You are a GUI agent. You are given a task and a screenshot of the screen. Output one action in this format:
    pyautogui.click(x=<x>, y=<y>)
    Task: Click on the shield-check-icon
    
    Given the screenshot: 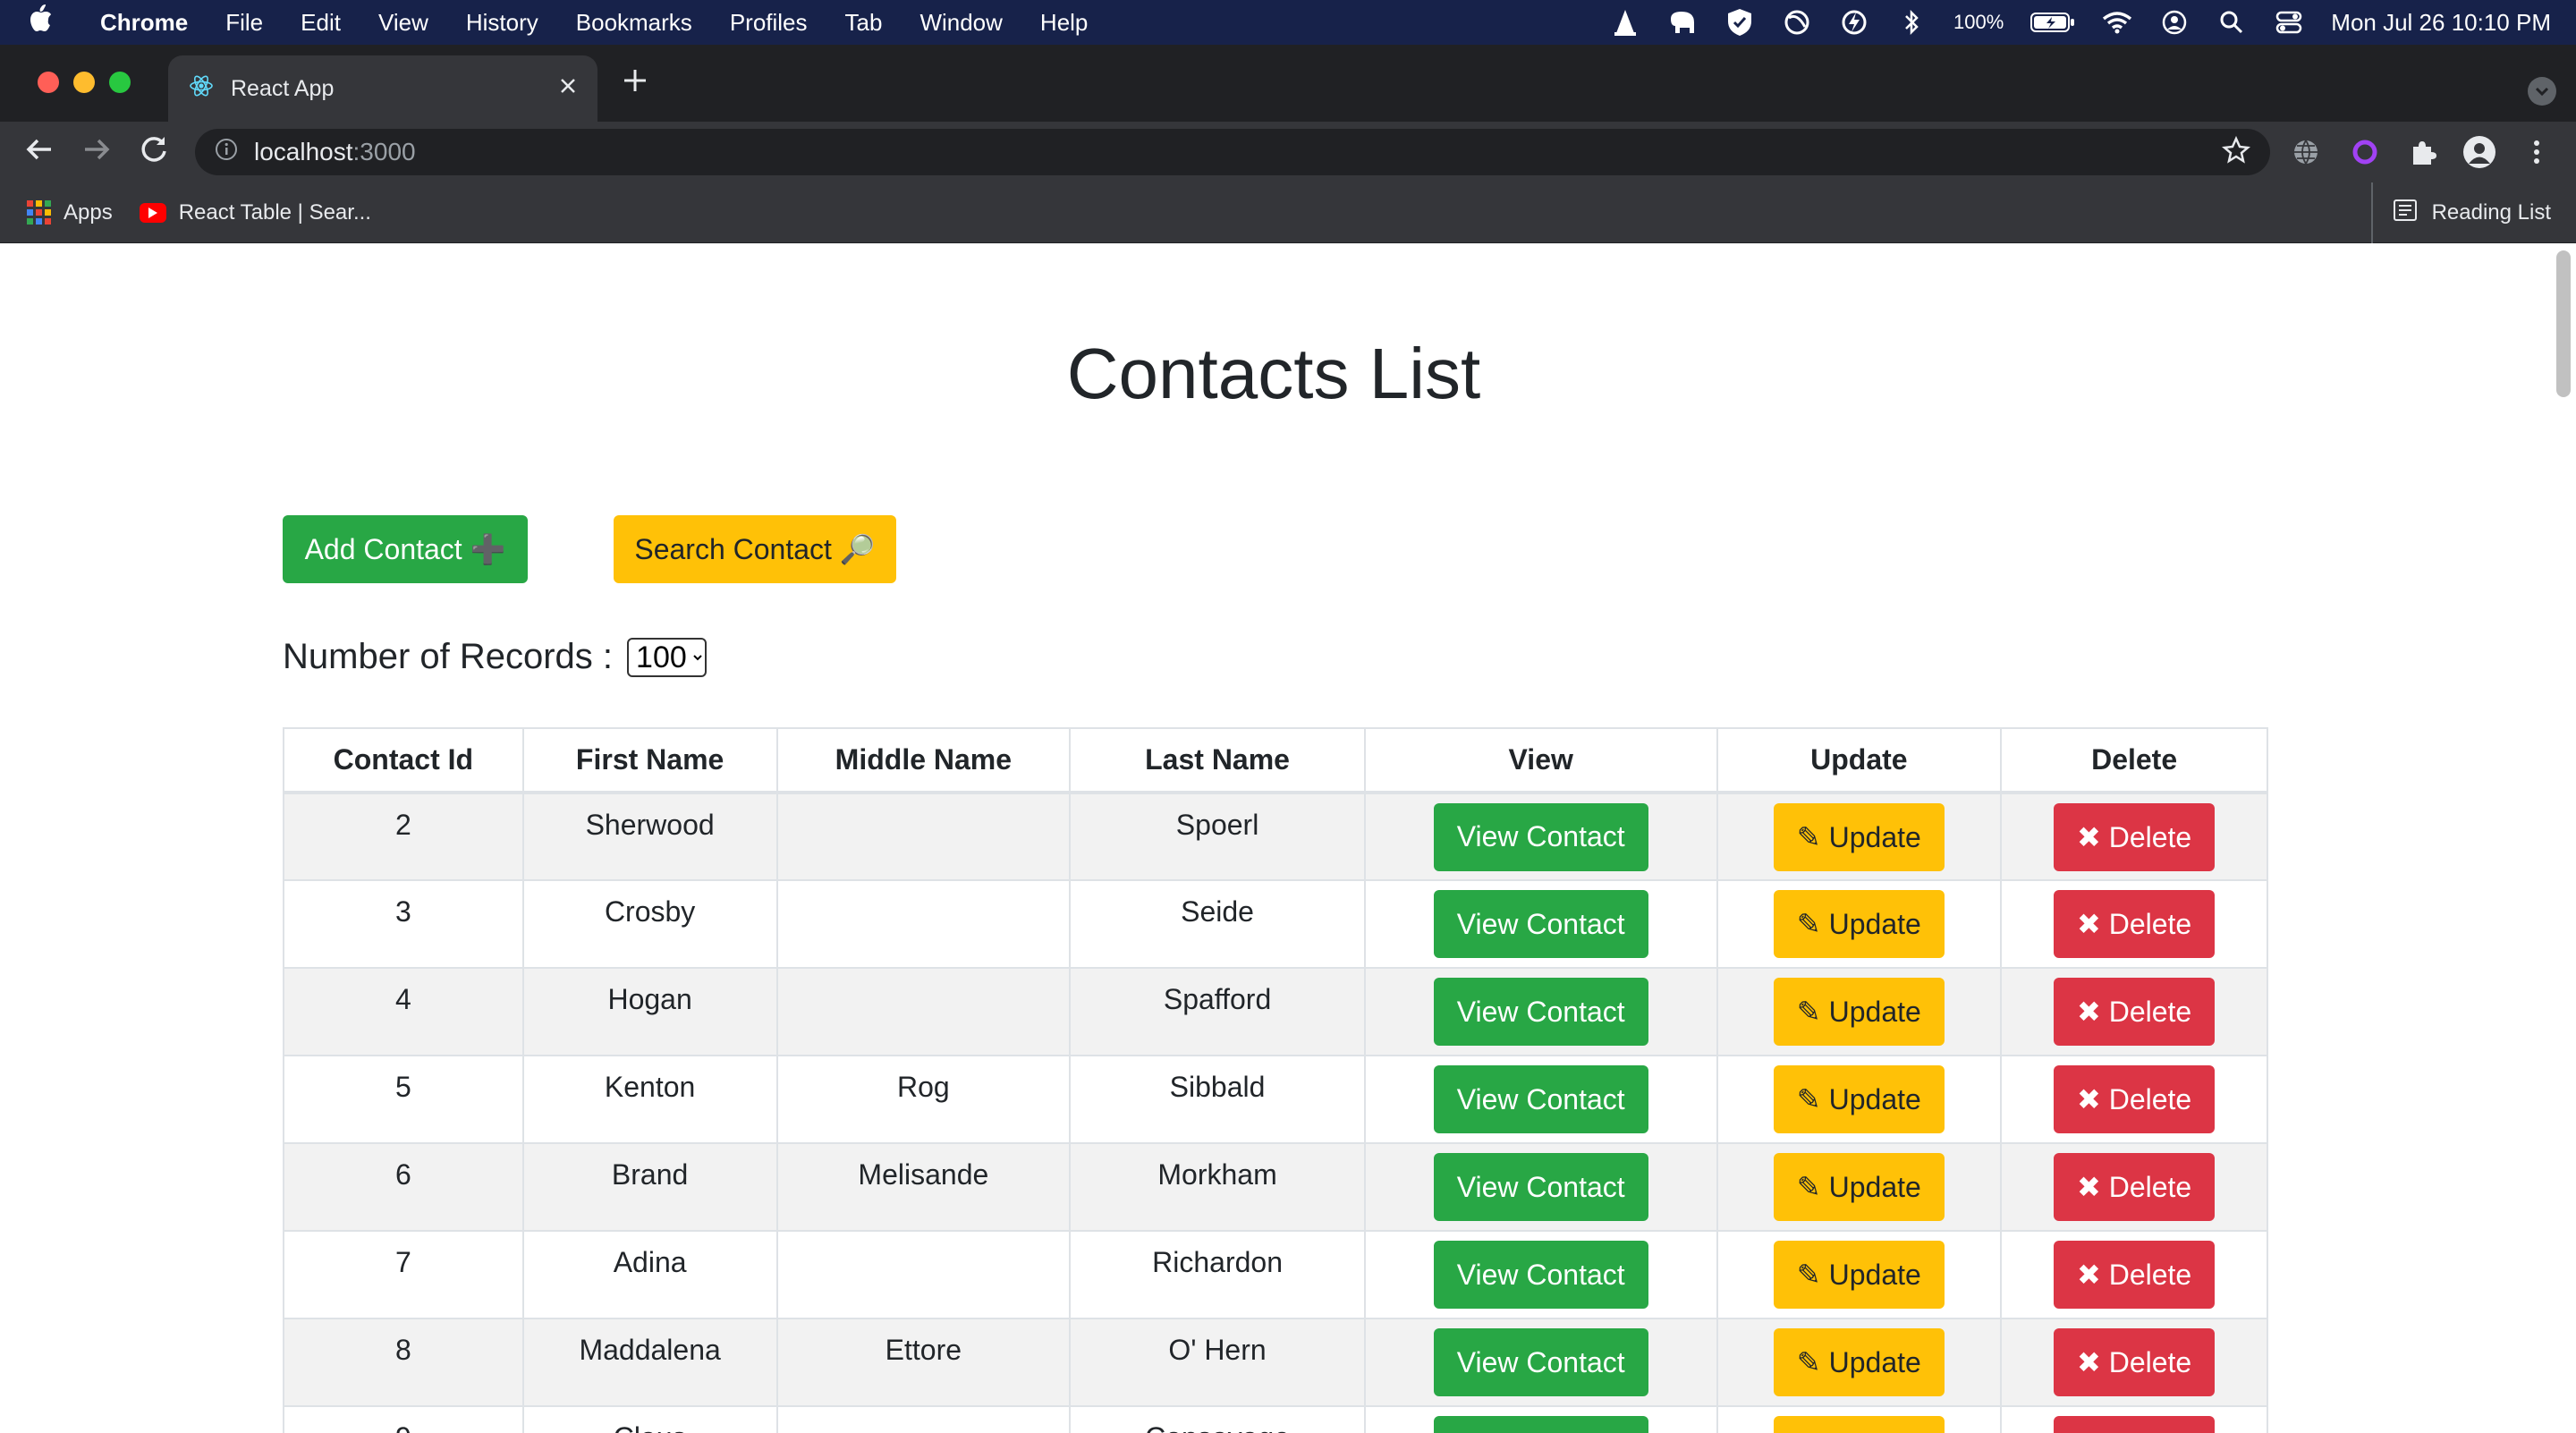 What is the action you would take?
    pyautogui.click(x=1739, y=22)
    